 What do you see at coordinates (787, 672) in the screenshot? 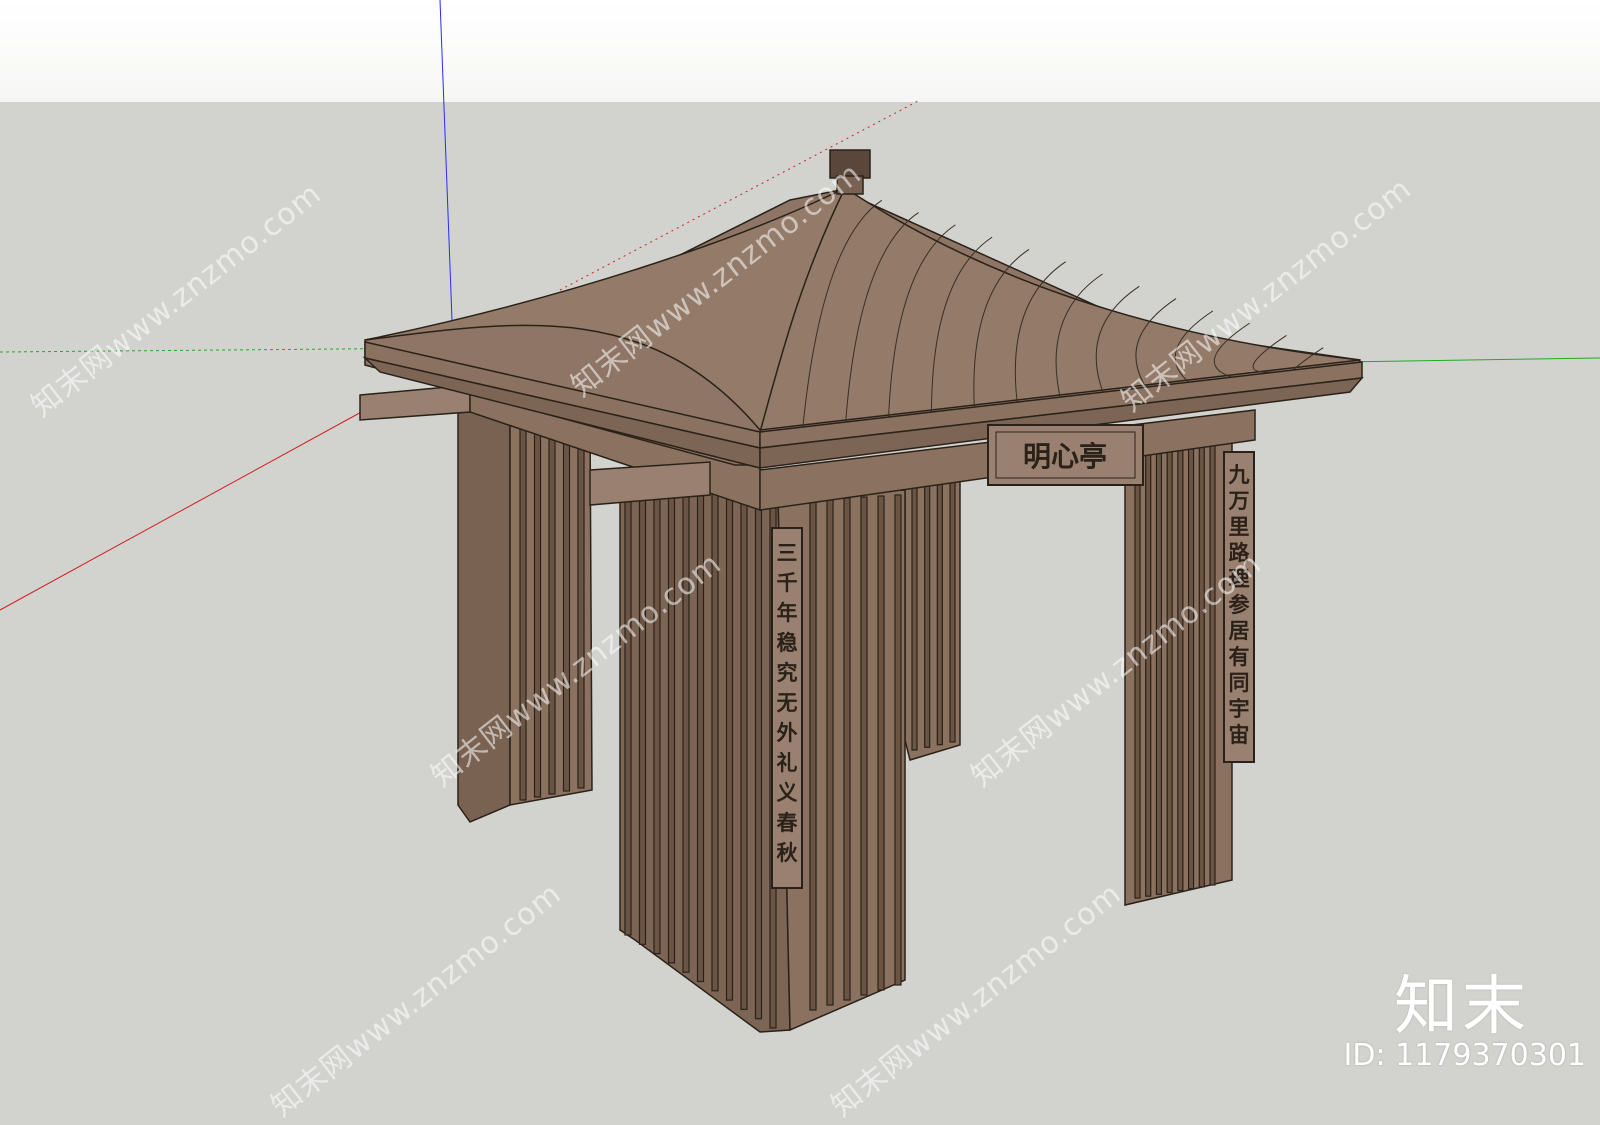
I see `couplet-character: 究` at bounding box center [787, 672].